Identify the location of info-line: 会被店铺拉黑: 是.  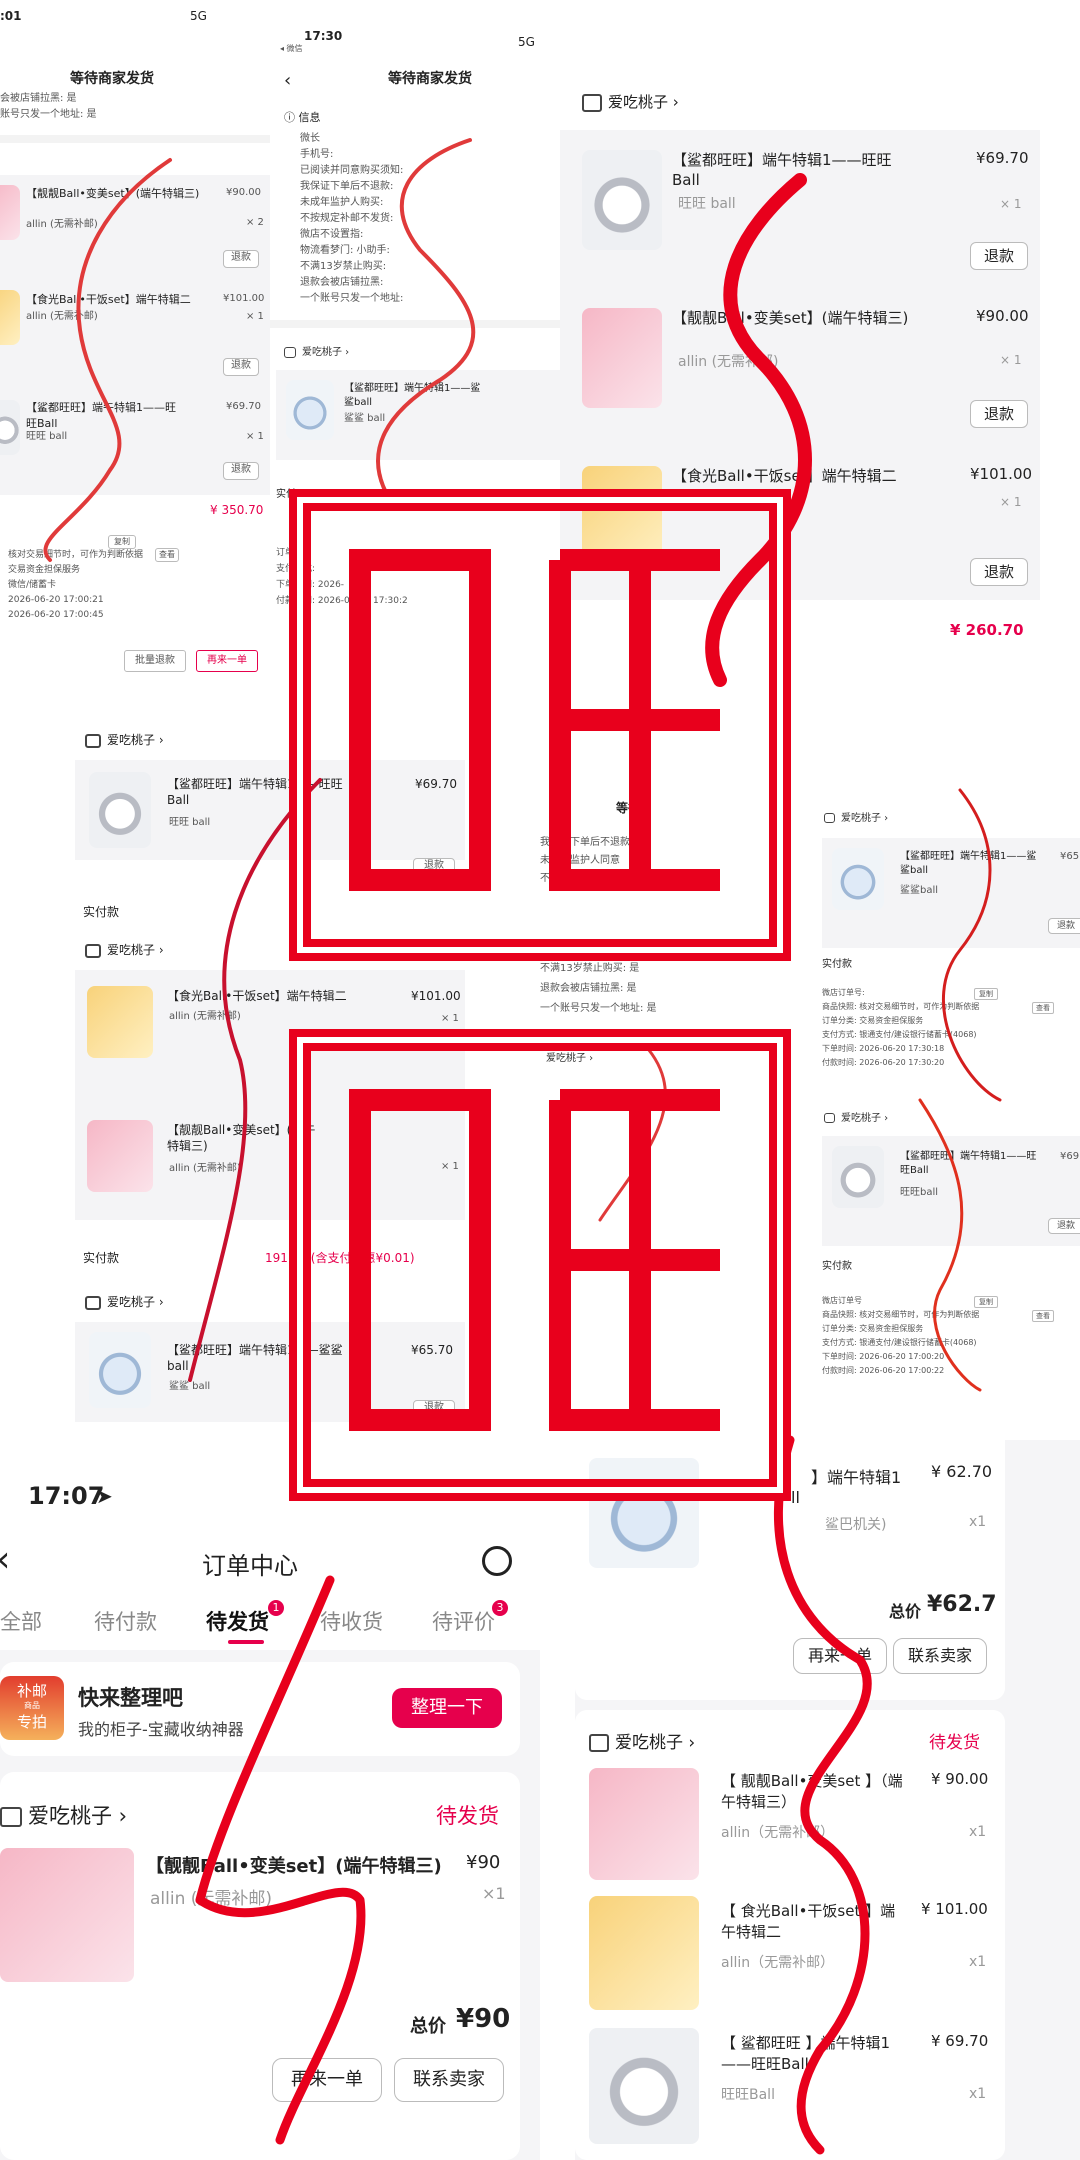
(38, 98).